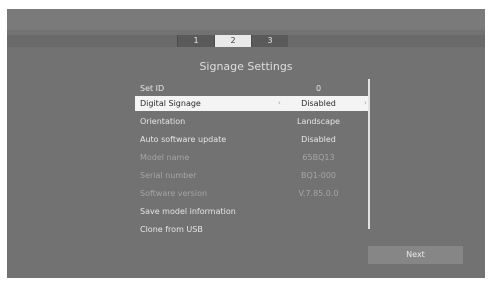 The height and width of the screenshot is (281, 492). I want to click on setting-model-name: Model name 65BQ13, so click(252, 157).